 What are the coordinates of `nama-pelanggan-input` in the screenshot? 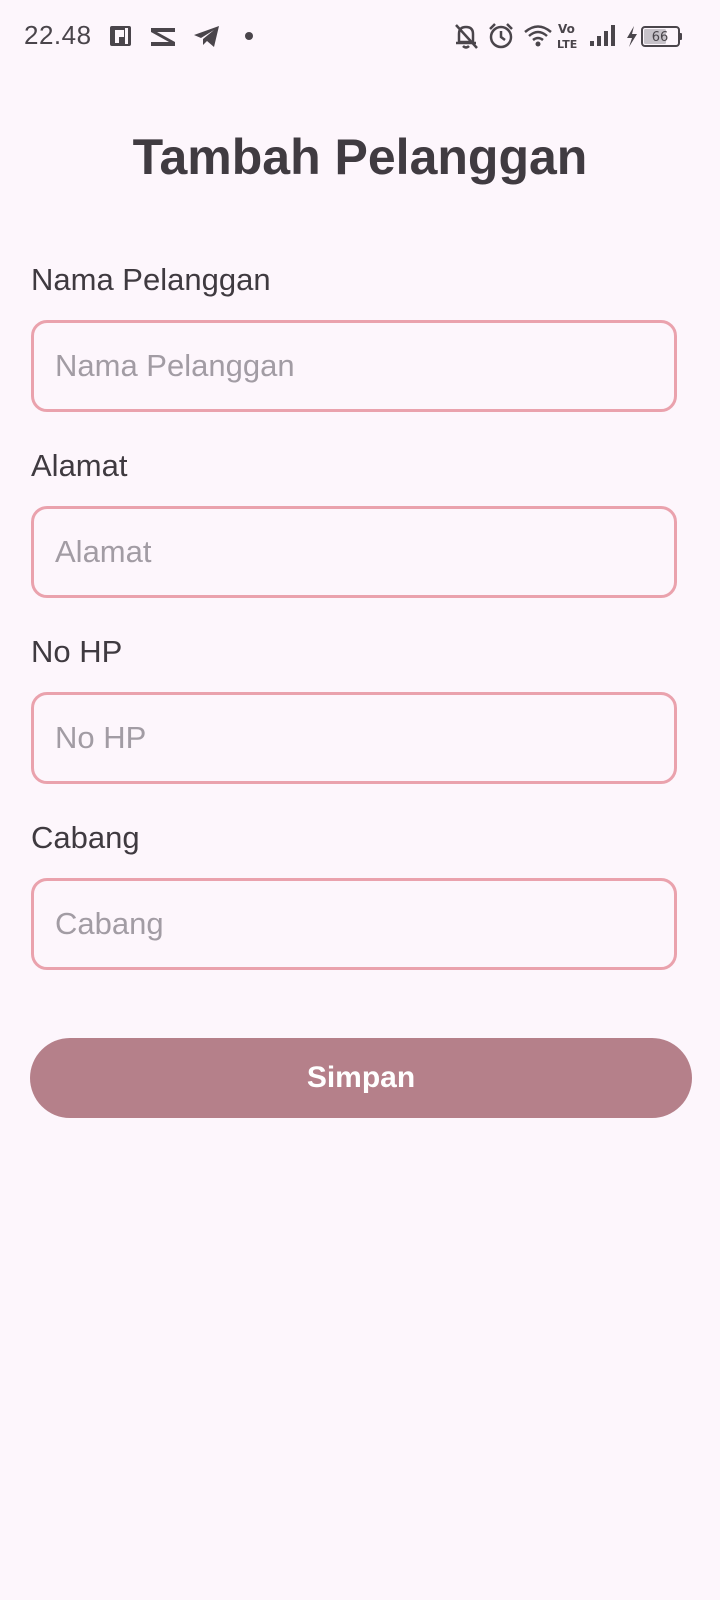 It's located at (354, 366).